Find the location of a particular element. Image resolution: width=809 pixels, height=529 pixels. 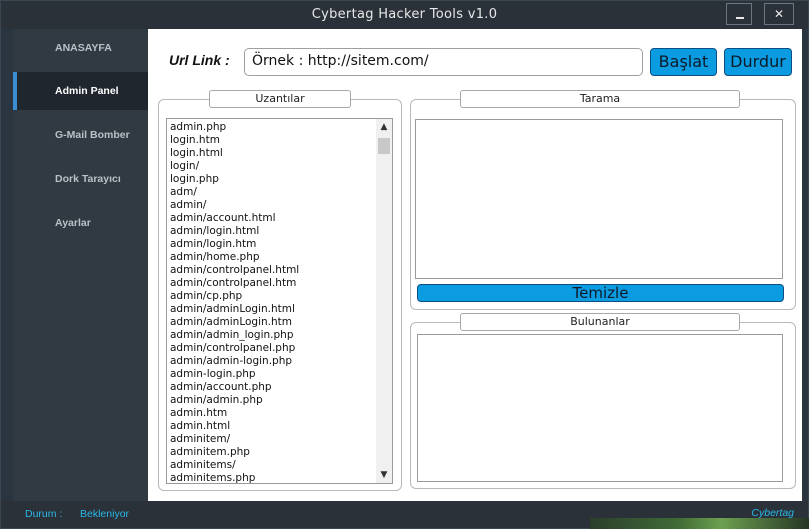

minimize-icon is located at coordinates (740, 18).